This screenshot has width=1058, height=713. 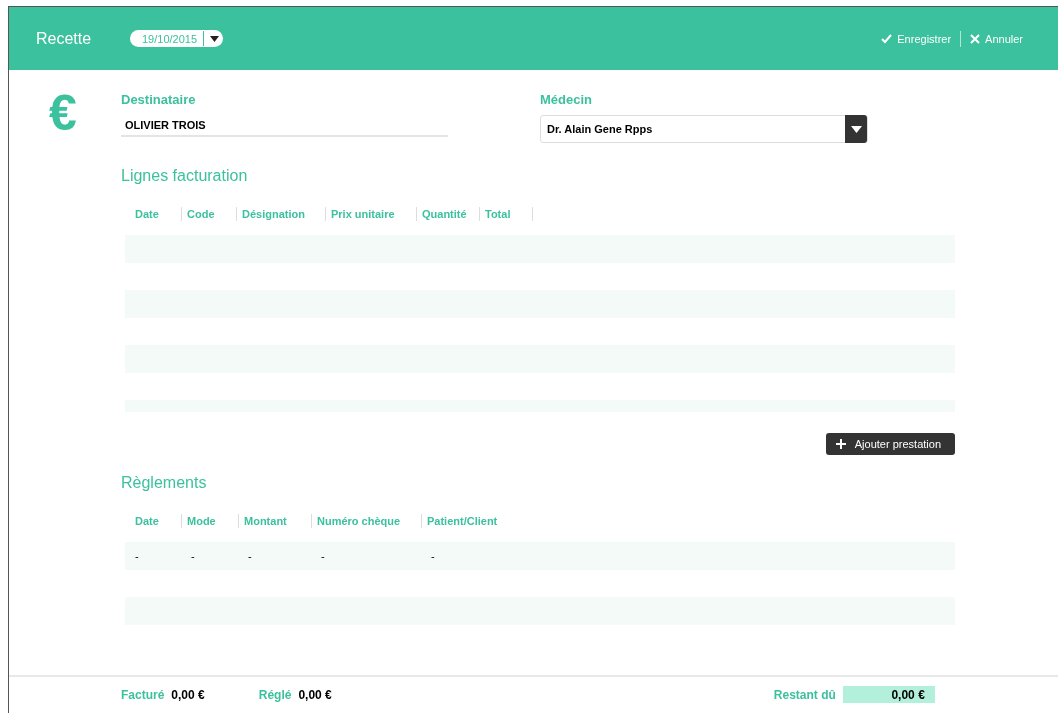 I want to click on column-header: Code, so click(x=201, y=214).